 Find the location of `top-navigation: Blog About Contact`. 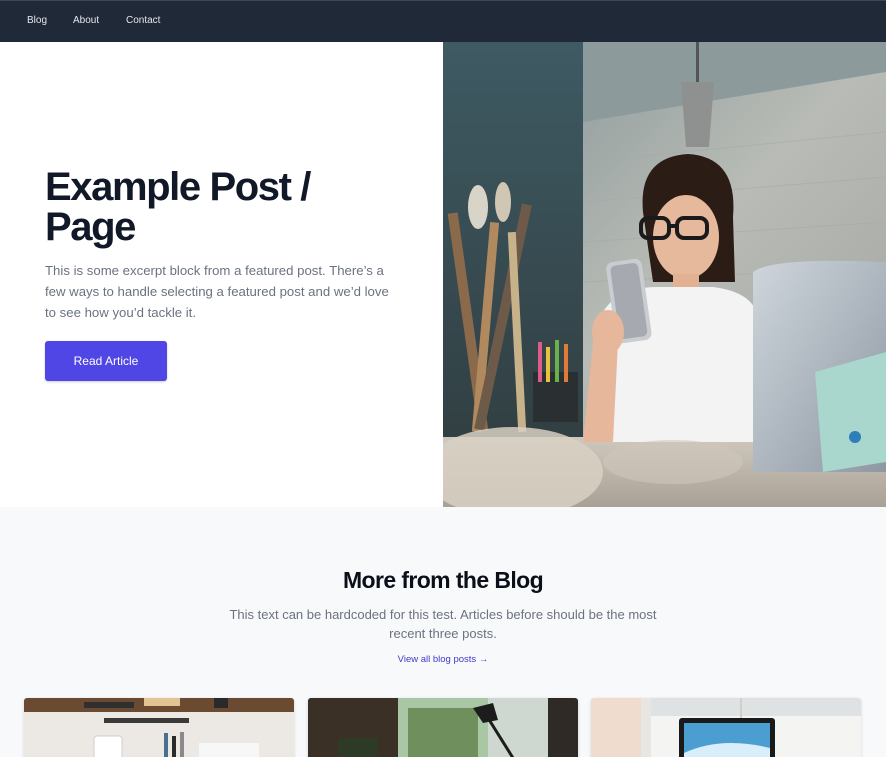

top-navigation: Blog About Contact is located at coordinates (443, 21).